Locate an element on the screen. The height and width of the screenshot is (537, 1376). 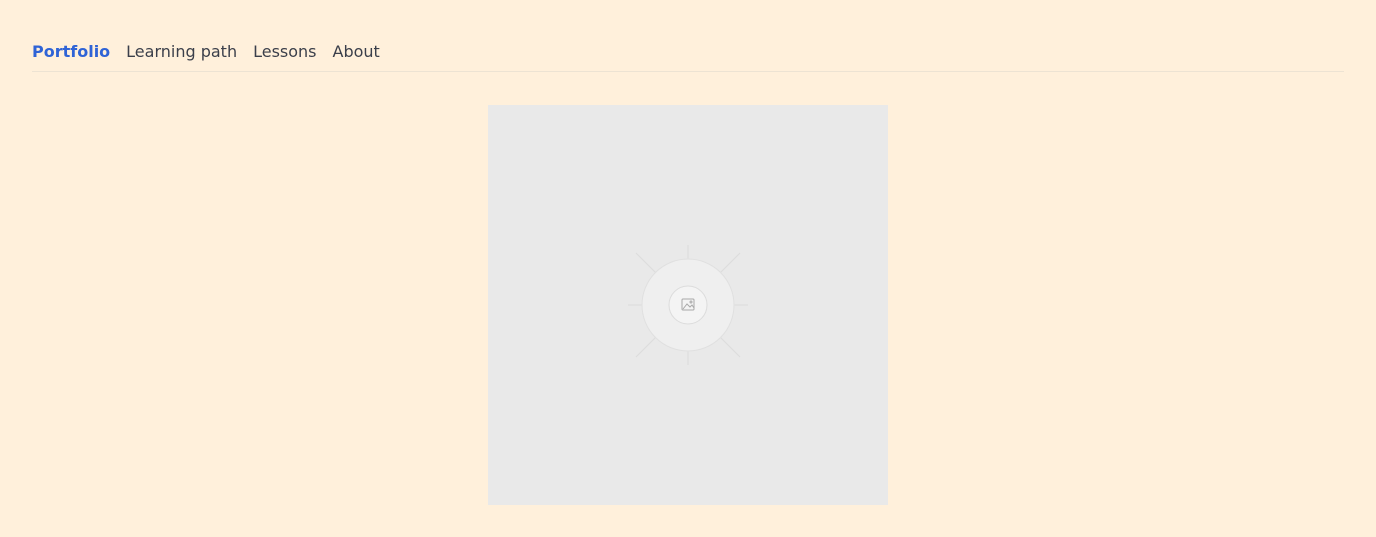
nav-link-lessons: Lessons is located at coordinates (284, 52).